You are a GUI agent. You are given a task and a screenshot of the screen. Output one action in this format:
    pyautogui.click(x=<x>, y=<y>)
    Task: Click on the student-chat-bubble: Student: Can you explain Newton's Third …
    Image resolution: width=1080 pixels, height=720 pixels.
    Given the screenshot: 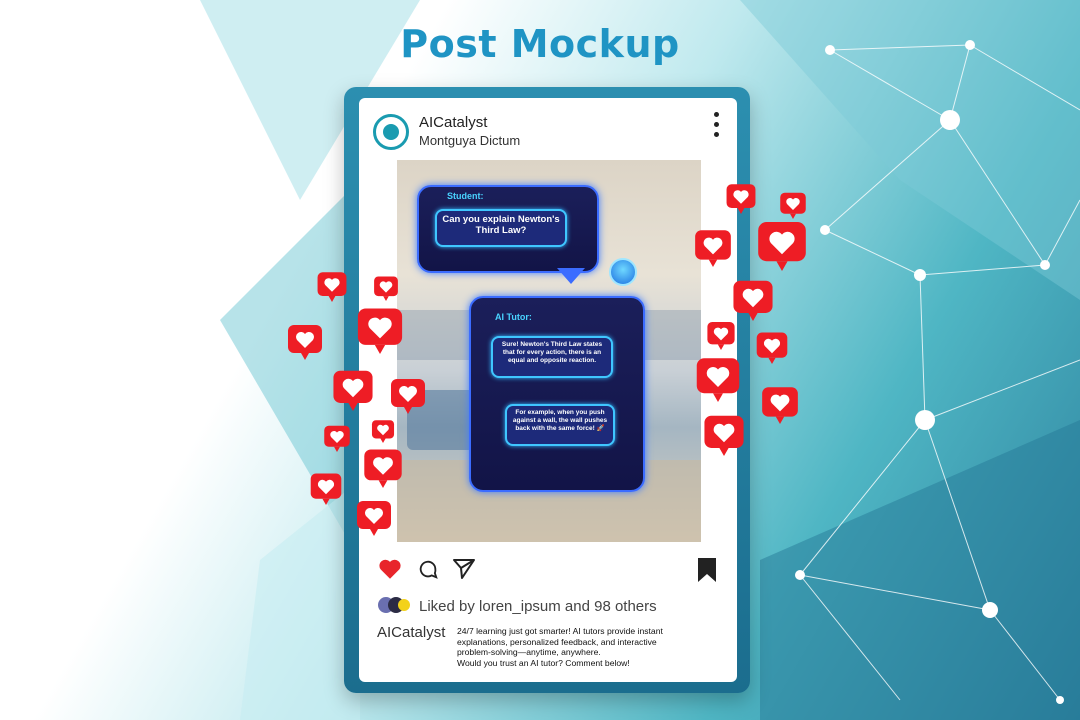 What is the action you would take?
    pyautogui.click(x=508, y=229)
    